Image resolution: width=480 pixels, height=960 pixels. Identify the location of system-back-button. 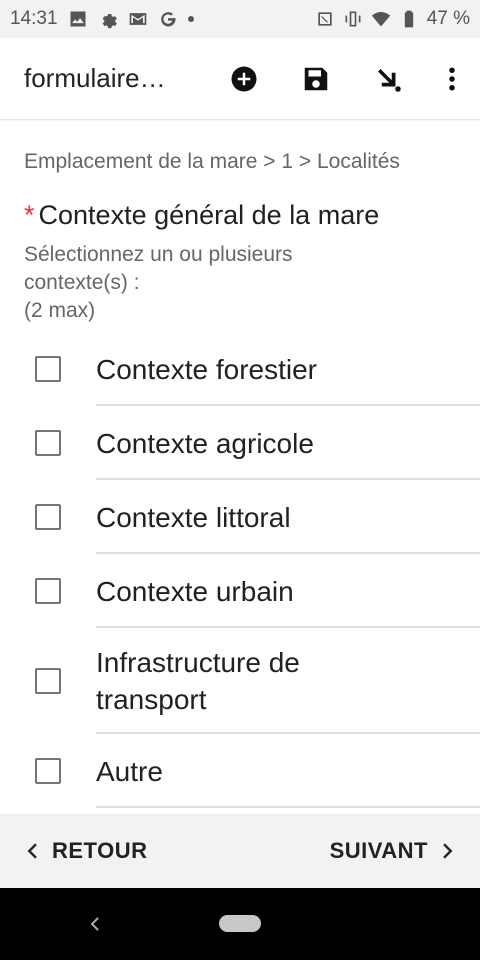
(95, 924).